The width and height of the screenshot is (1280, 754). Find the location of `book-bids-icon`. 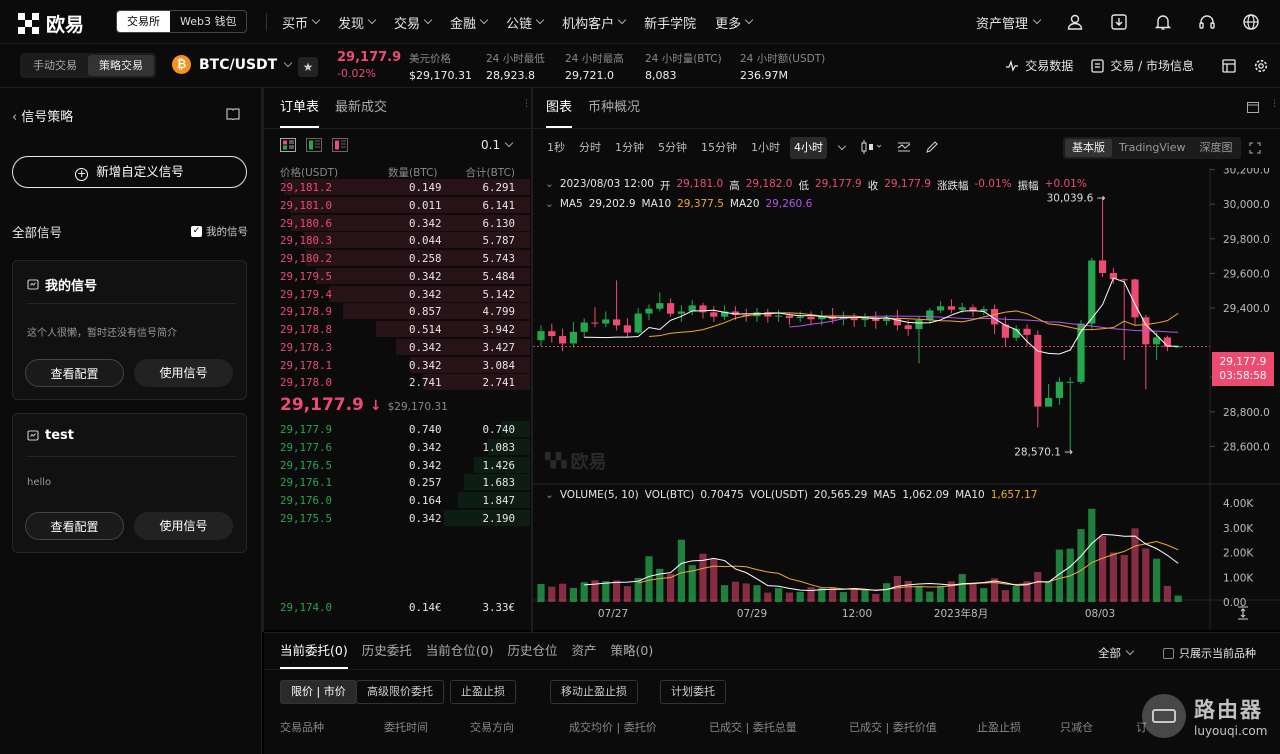

book-bids-icon is located at coordinates (314, 145).